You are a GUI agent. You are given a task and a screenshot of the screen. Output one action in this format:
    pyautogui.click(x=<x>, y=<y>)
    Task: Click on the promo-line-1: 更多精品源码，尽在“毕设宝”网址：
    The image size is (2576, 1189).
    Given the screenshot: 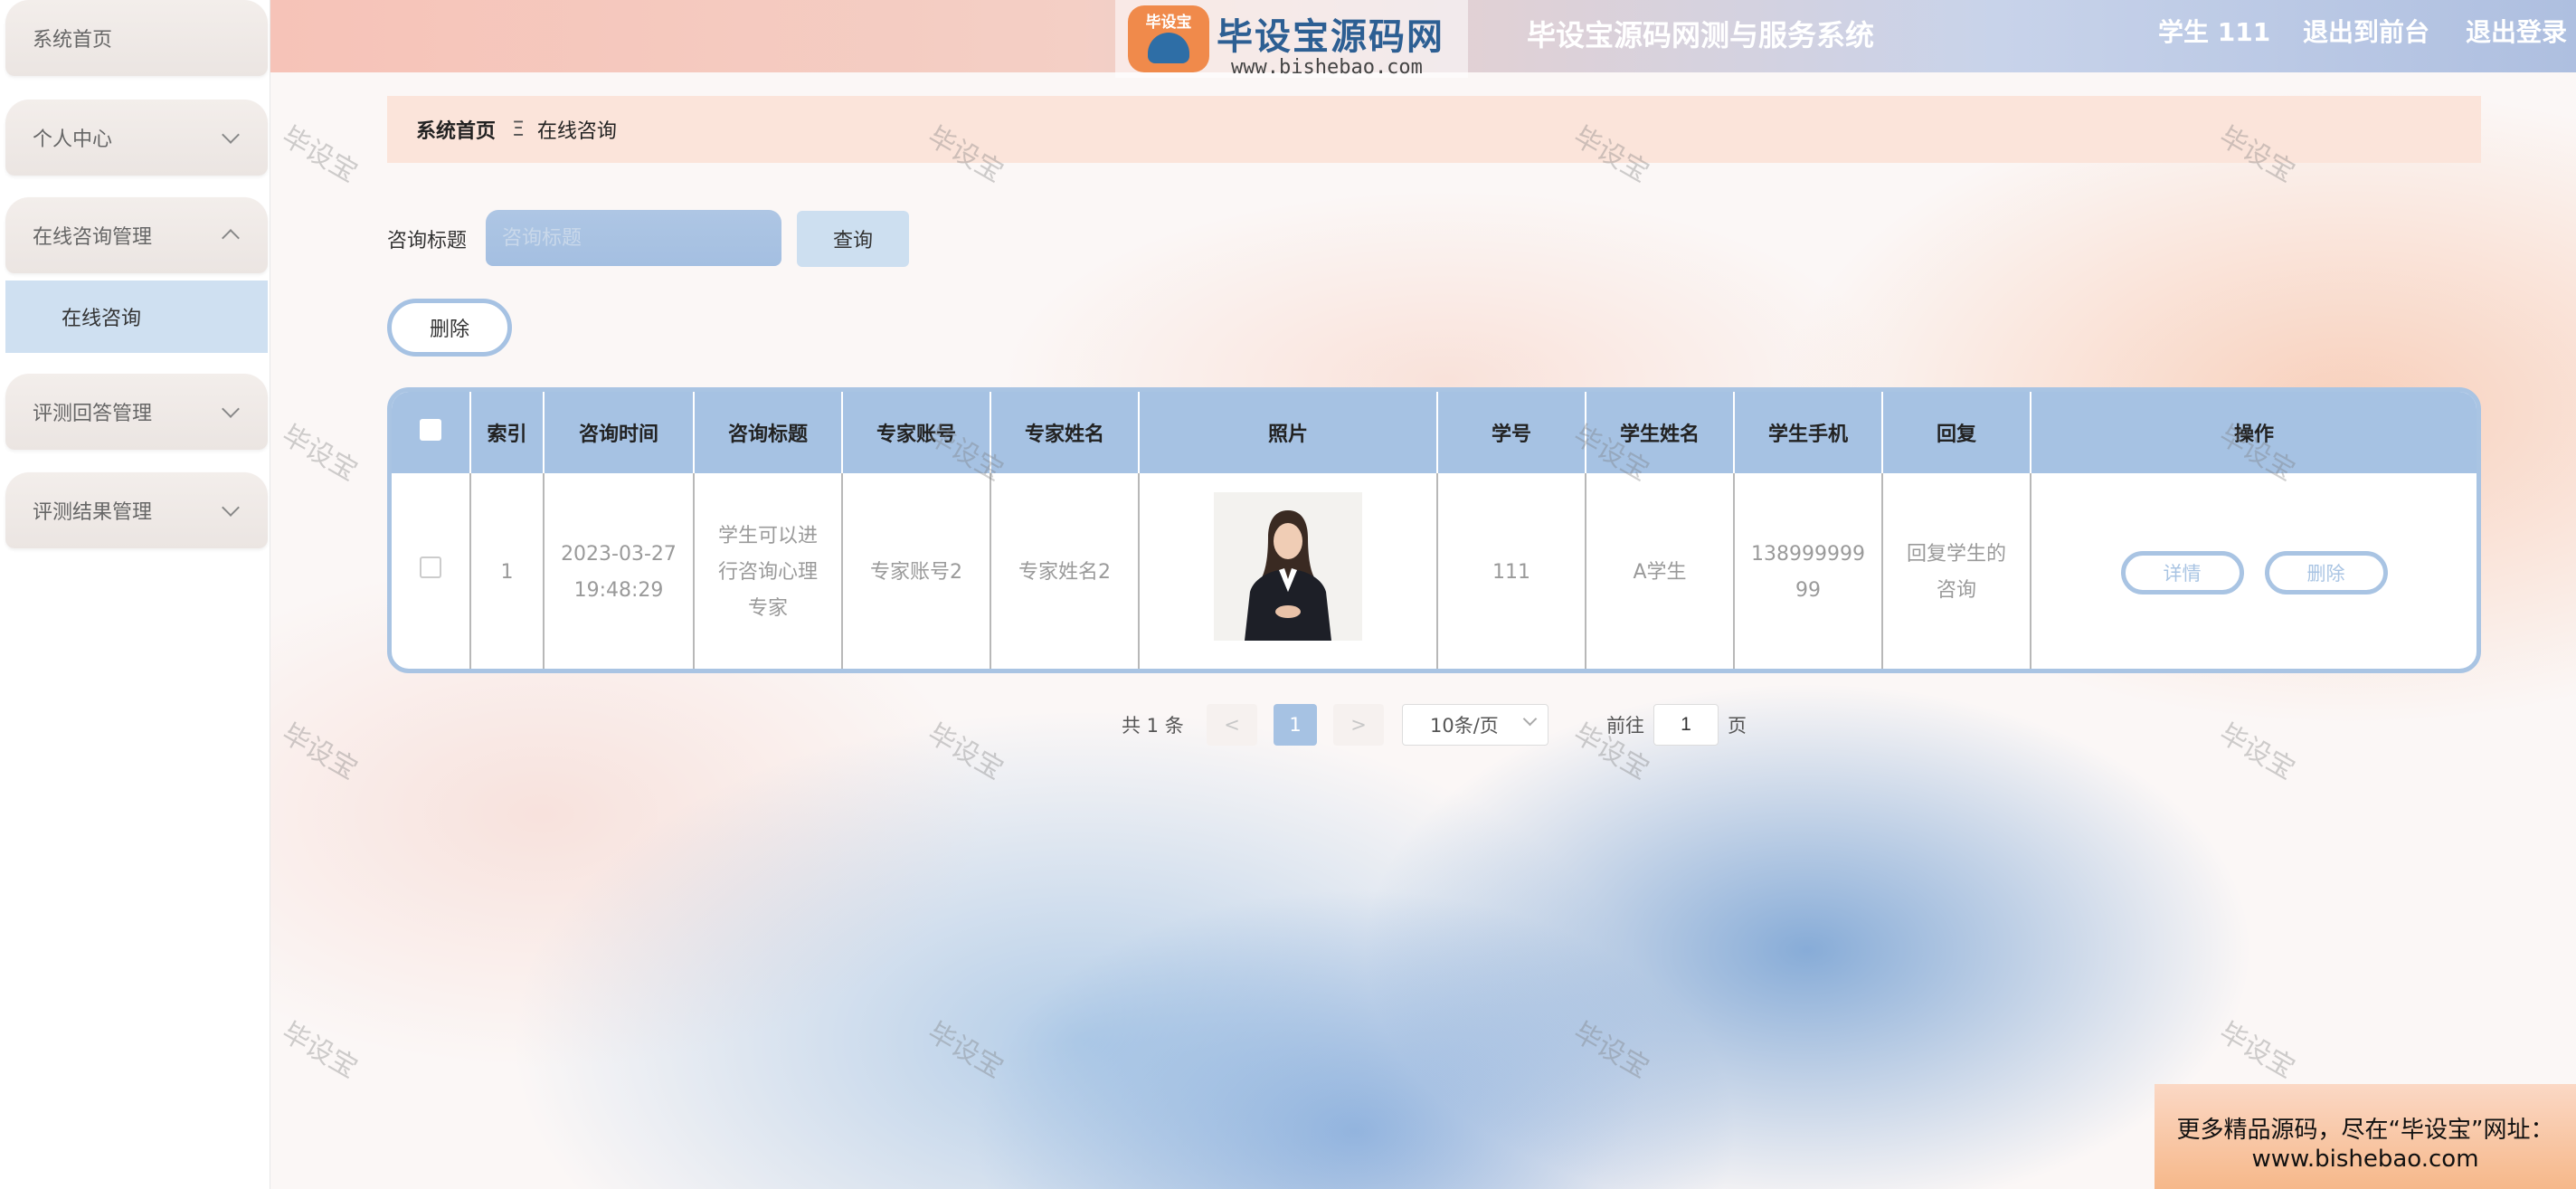 What is the action you would take?
    pyautogui.click(x=2365, y=1130)
    